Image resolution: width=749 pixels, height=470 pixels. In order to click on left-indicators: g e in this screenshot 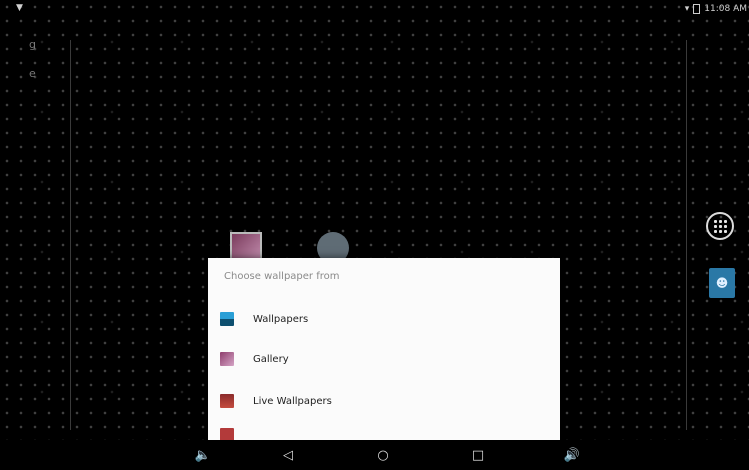, I will do `click(32, 67)`.